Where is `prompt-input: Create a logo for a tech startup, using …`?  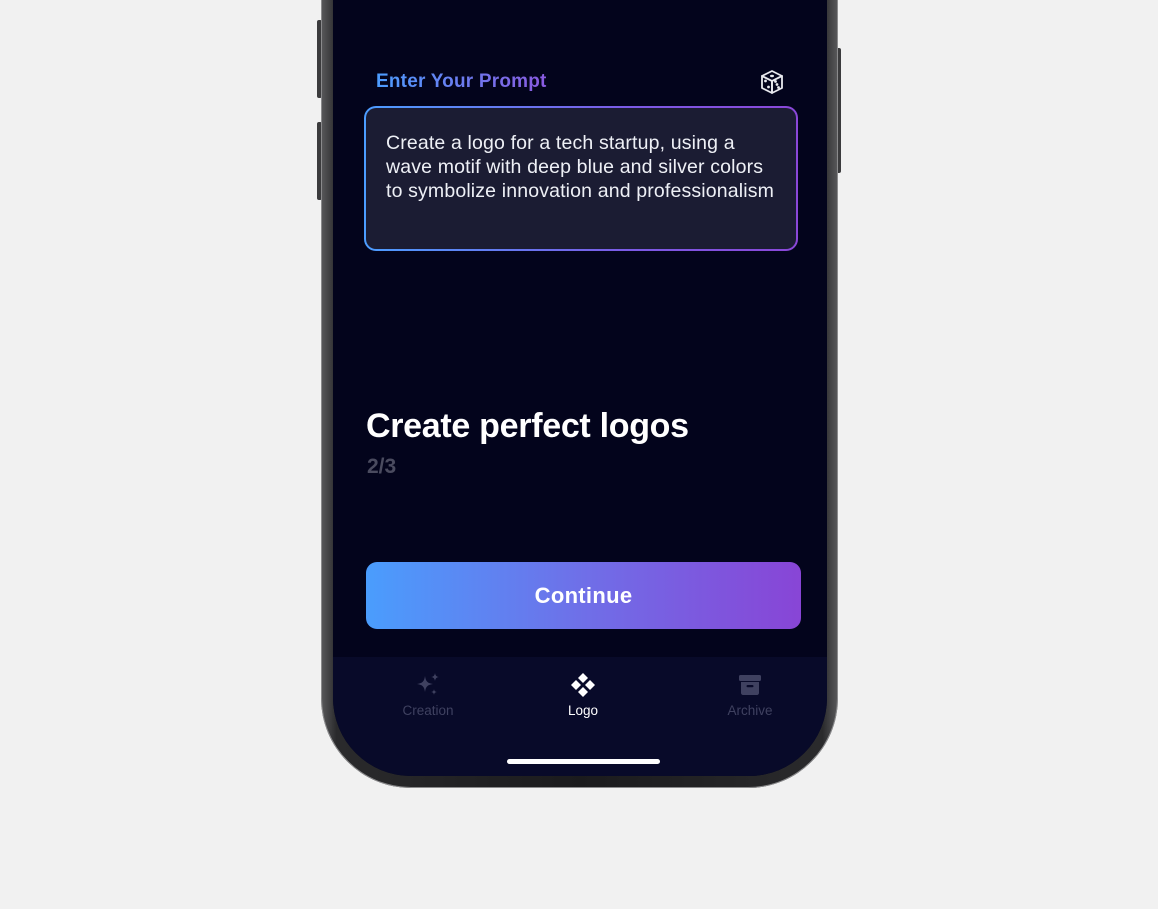 prompt-input: Create a logo for a tech startup, using … is located at coordinates (581, 178).